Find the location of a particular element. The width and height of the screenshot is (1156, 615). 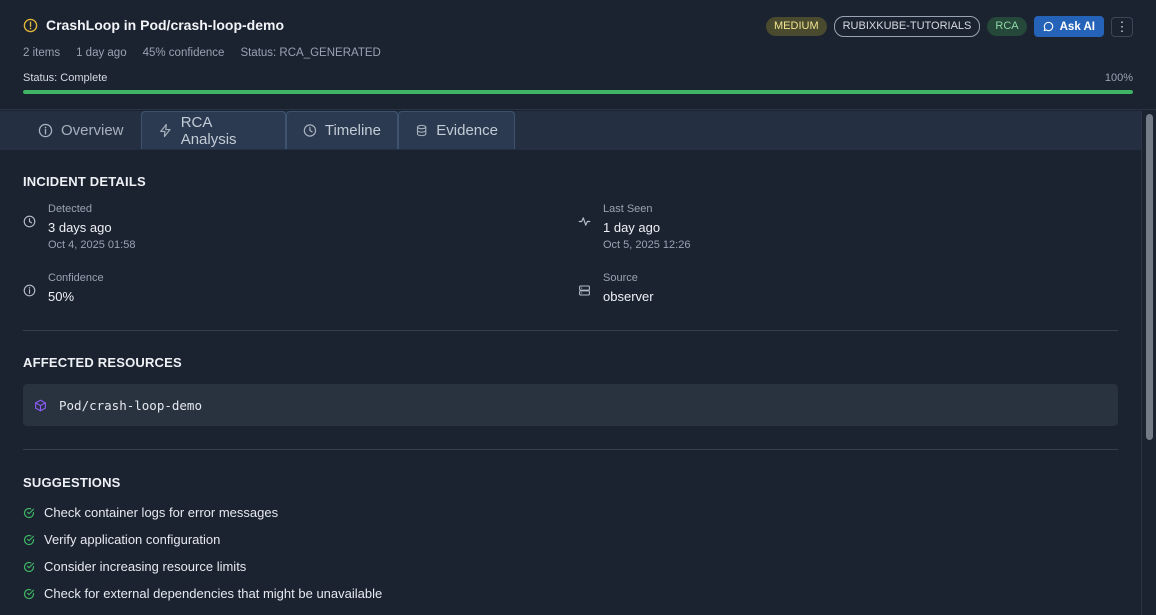

suggestion-text: Check container logs for error messages is located at coordinates (161, 512).